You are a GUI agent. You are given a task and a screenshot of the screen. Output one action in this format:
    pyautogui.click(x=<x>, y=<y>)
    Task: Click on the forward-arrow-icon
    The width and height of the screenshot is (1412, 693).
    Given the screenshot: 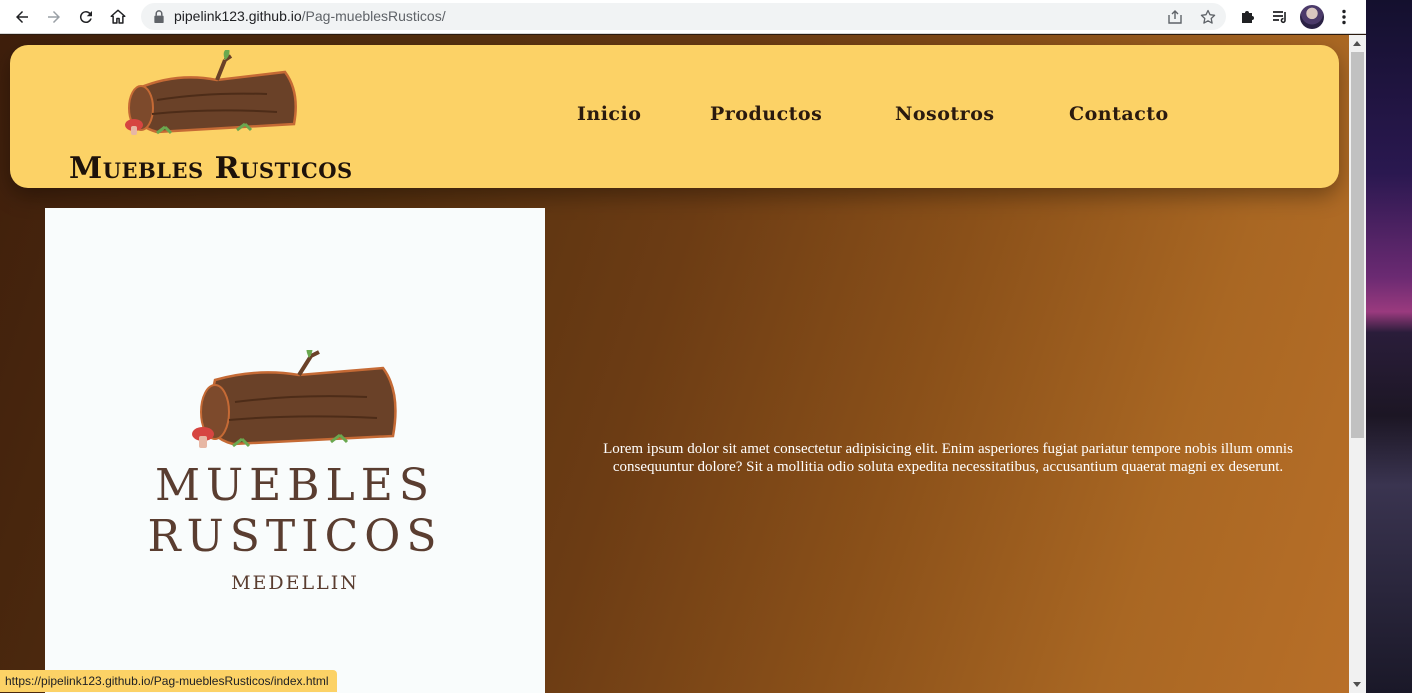 What is the action you would take?
    pyautogui.click(x=54, y=17)
    